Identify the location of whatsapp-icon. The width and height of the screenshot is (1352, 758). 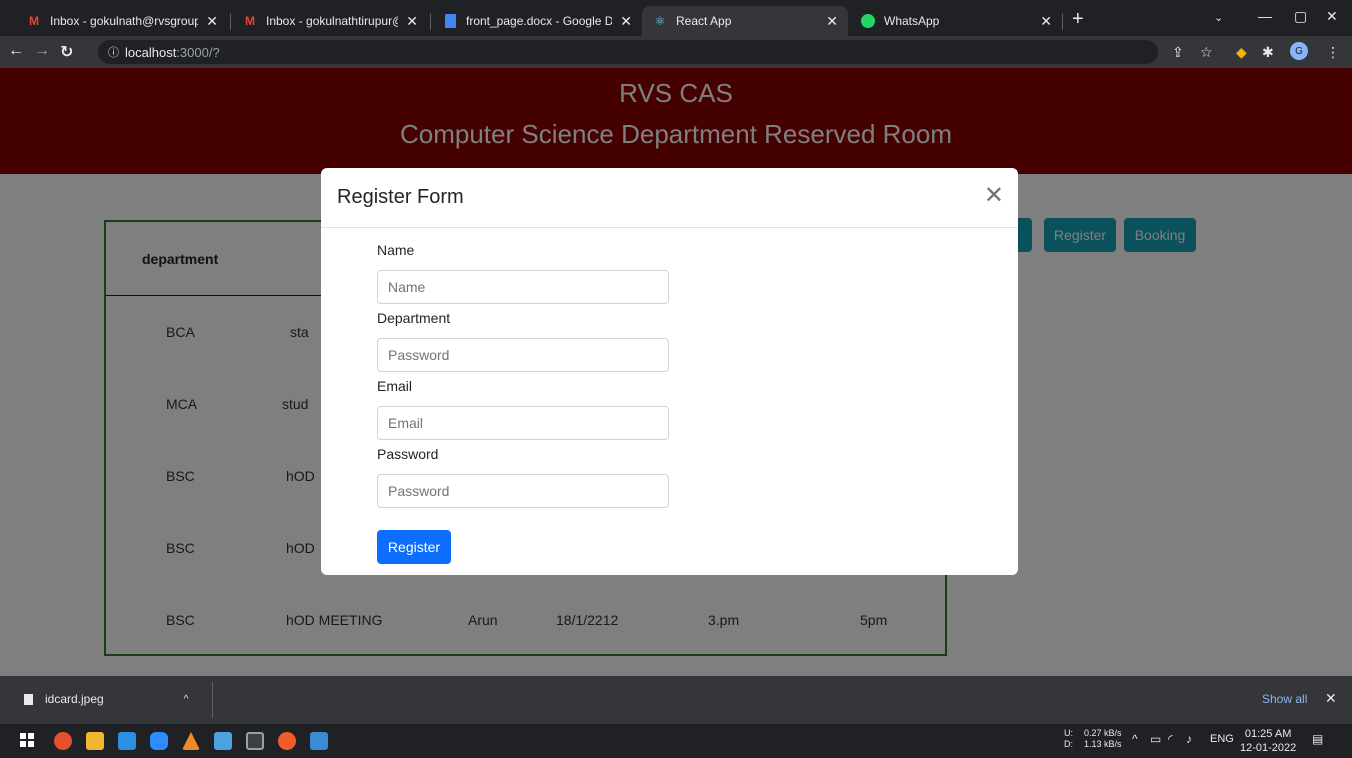
(868, 21).